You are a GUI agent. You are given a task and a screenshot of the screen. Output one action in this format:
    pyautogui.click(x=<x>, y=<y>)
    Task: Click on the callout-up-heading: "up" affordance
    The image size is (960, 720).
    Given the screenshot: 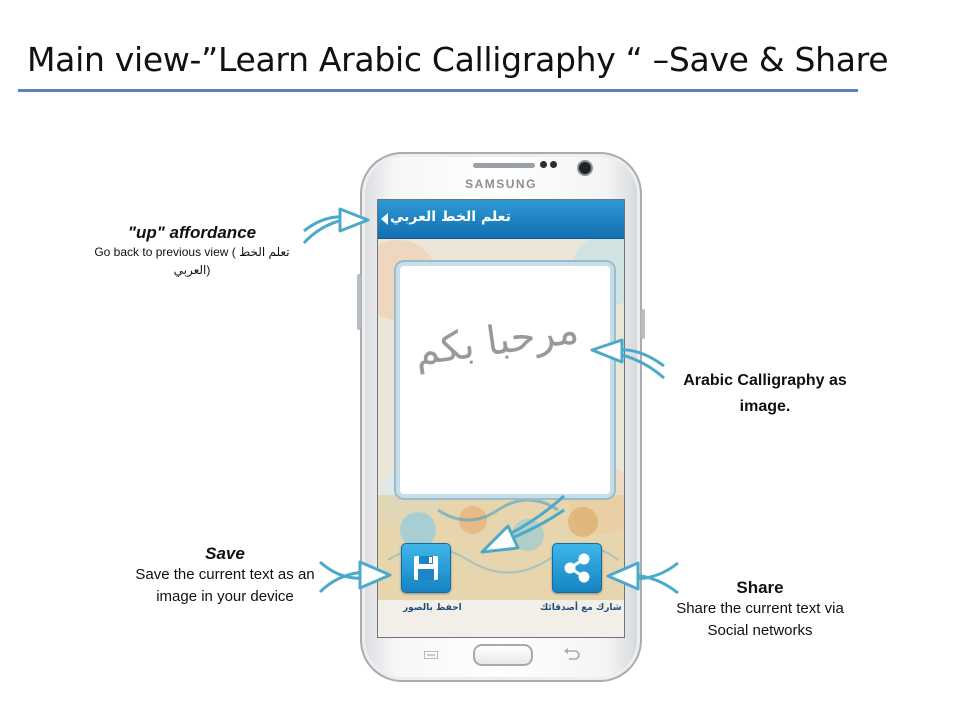 What is the action you would take?
    pyautogui.click(x=192, y=232)
    